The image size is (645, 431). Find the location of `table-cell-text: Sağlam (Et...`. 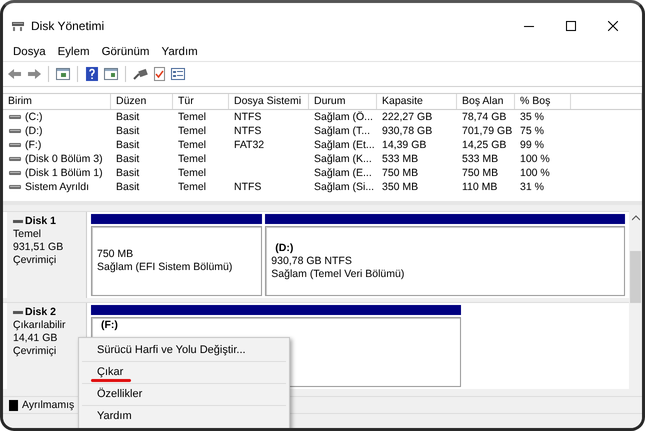

table-cell-text: Sağlam (Et... is located at coordinates (344, 145).